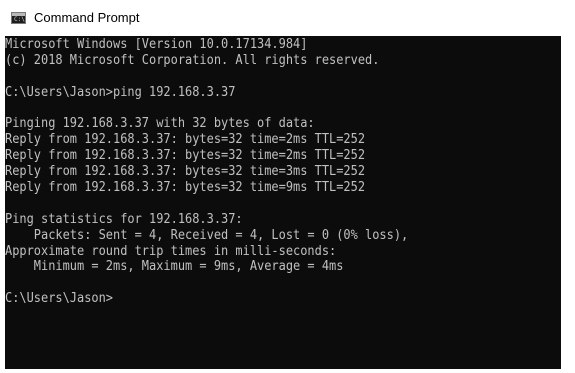 The height and width of the screenshot is (373, 575). I want to click on console-prompt-line: C:\Users\Jason>, so click(206, 299).